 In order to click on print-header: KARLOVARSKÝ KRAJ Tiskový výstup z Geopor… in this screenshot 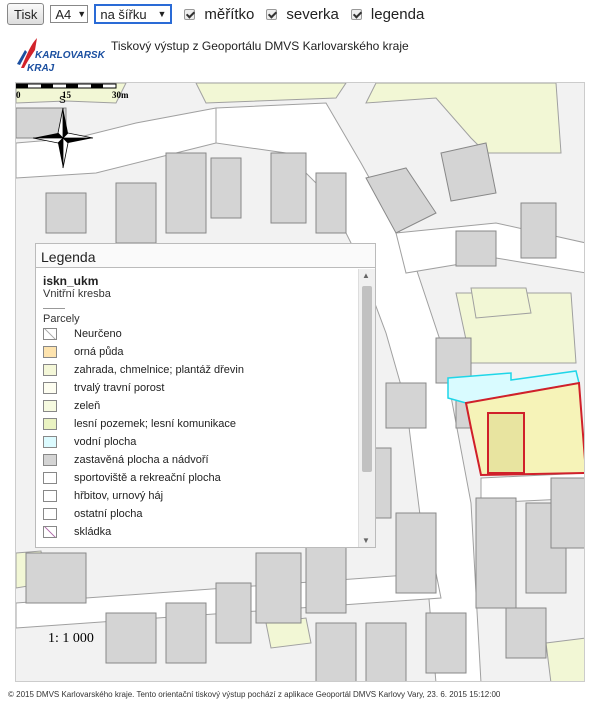, I will do `click(300, 58)`.